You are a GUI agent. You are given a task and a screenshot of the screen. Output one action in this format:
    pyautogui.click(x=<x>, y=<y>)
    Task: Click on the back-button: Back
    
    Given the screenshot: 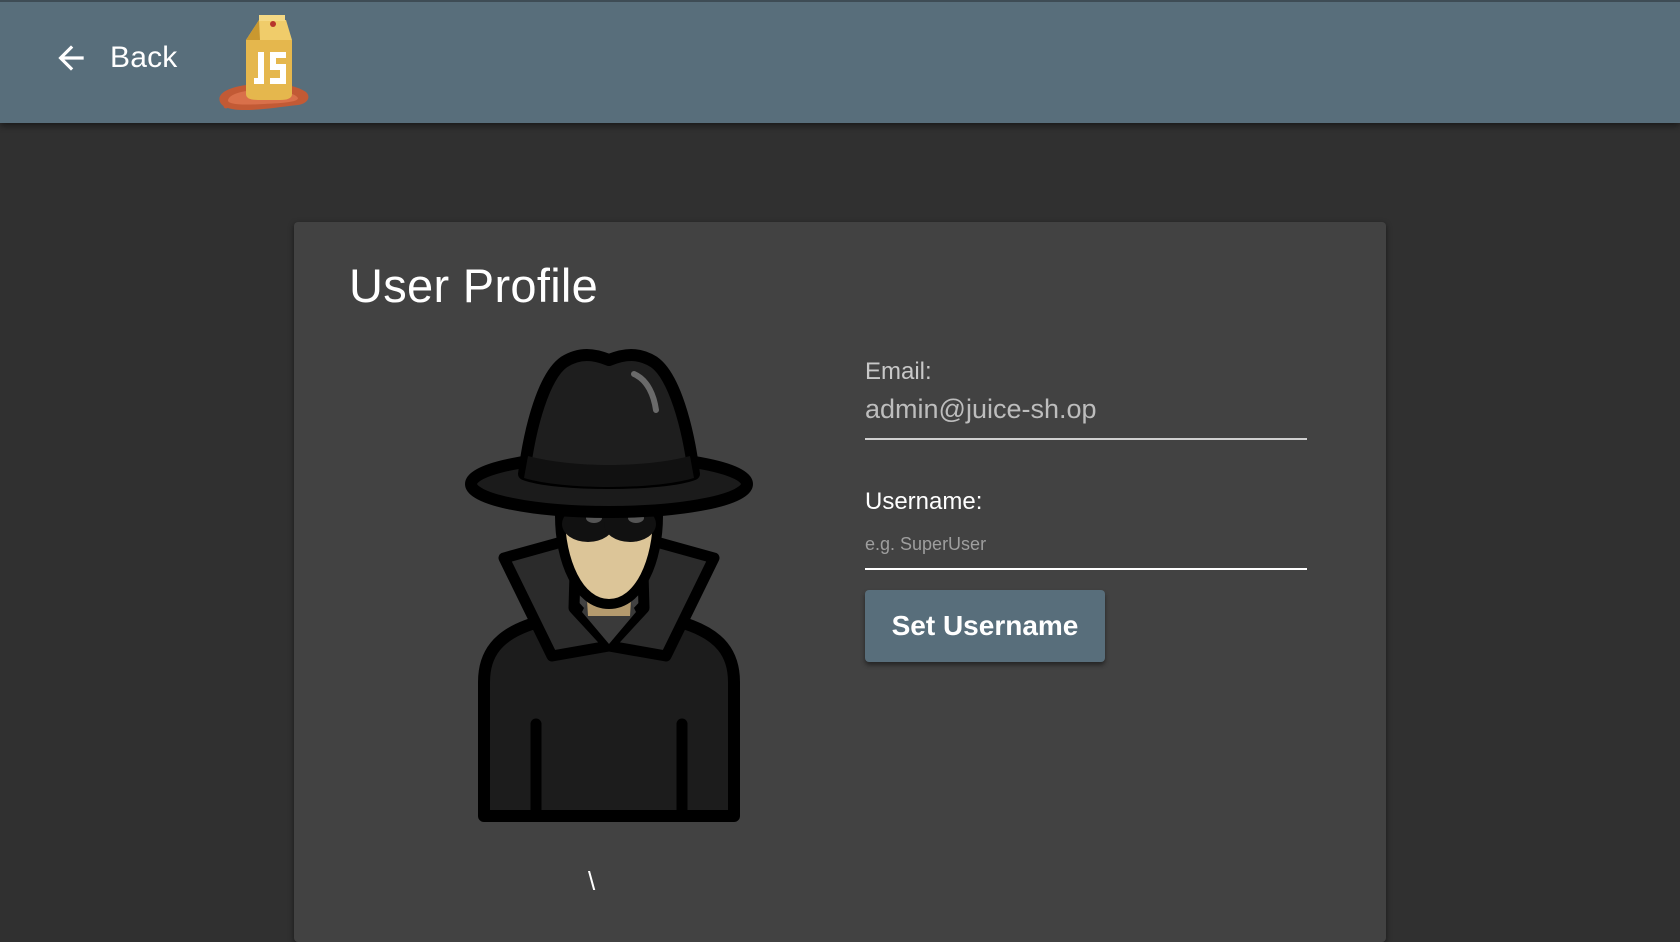 What is the action you would take?
    pyautogui.click(x=115, y=58)
    